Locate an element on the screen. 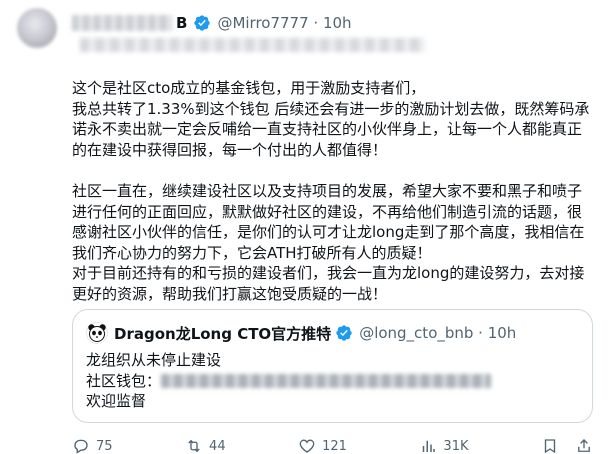 The height and width of the screenshot is (454, 608). panda-avatar-icon is located at coordinates (97, 333).